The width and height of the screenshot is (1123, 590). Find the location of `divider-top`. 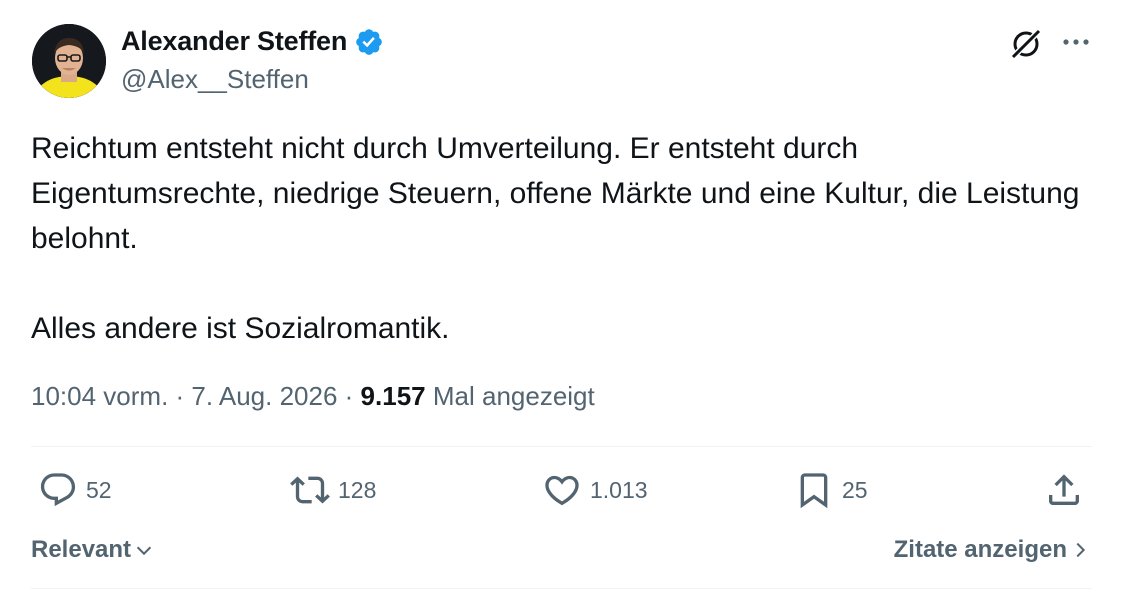

divider-top is located at coordinates (561, 446).